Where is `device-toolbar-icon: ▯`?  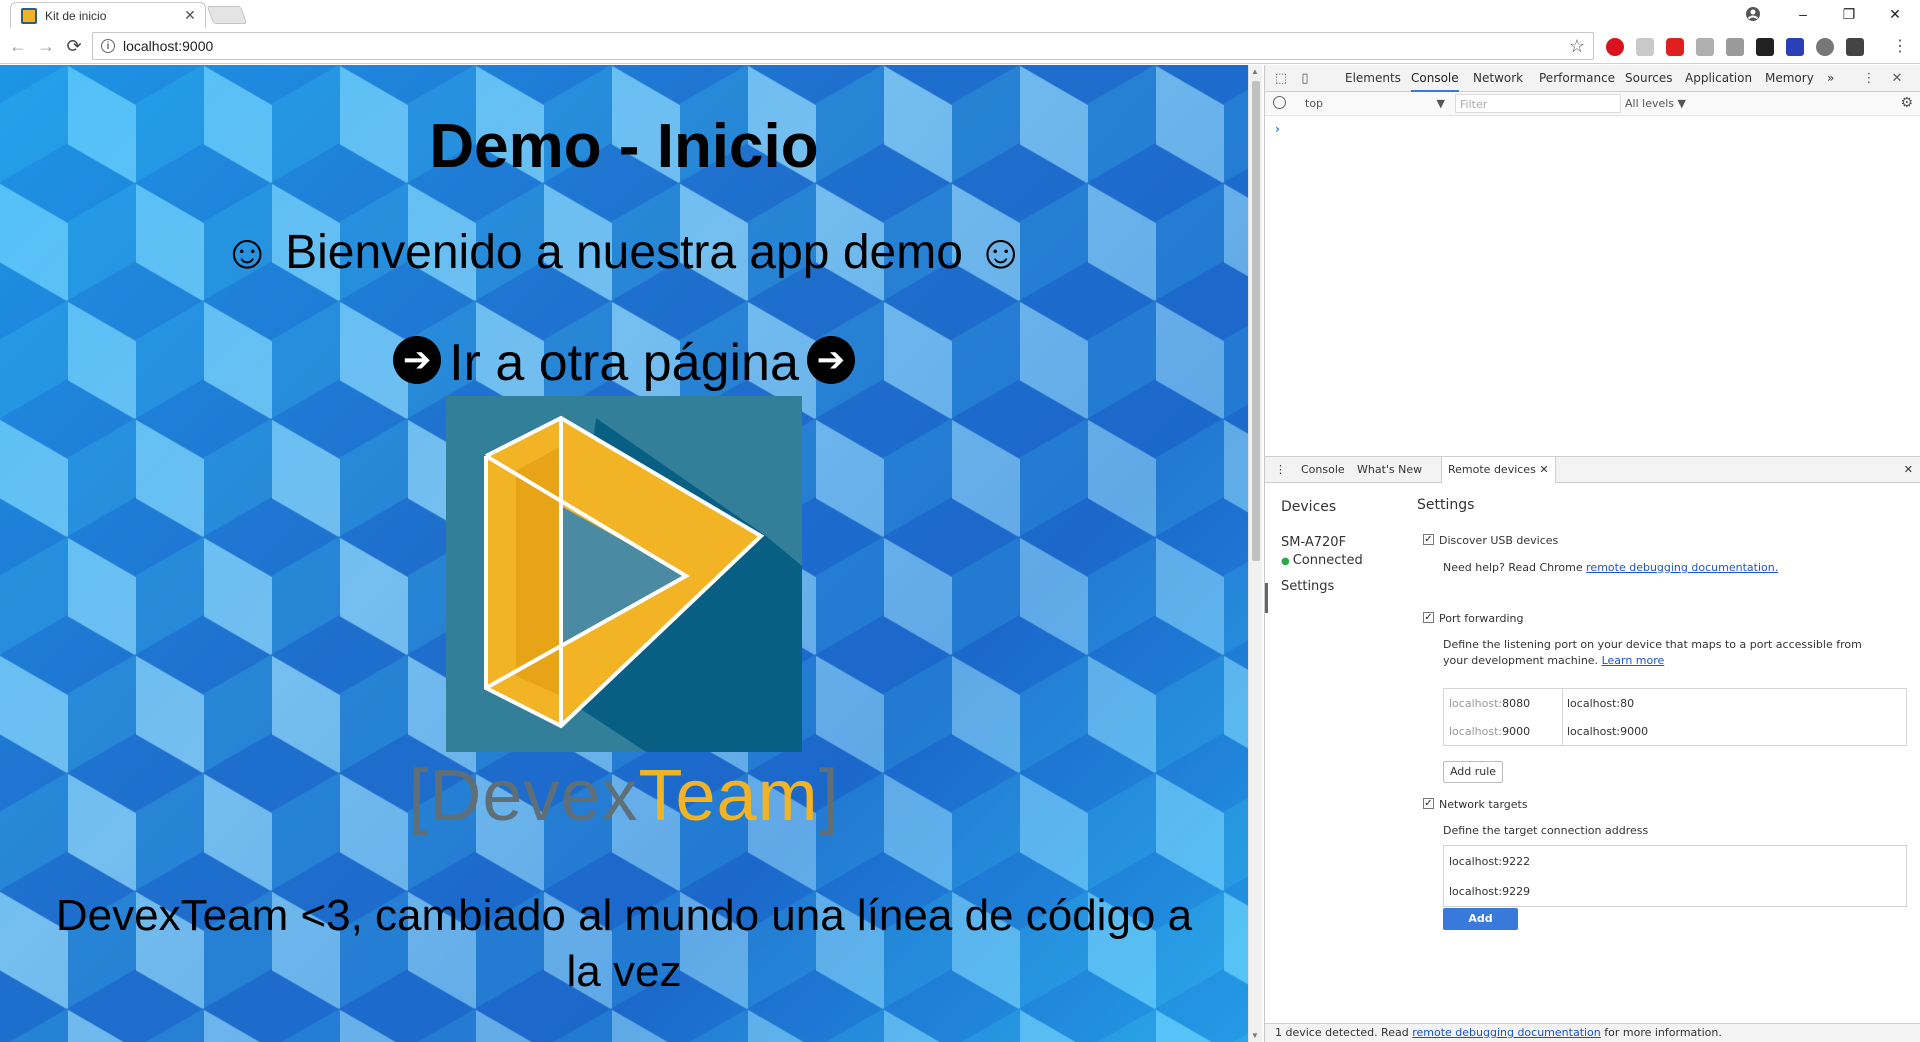 device-toolbar-icon: ▯ is located at coordinates (1305, 78).